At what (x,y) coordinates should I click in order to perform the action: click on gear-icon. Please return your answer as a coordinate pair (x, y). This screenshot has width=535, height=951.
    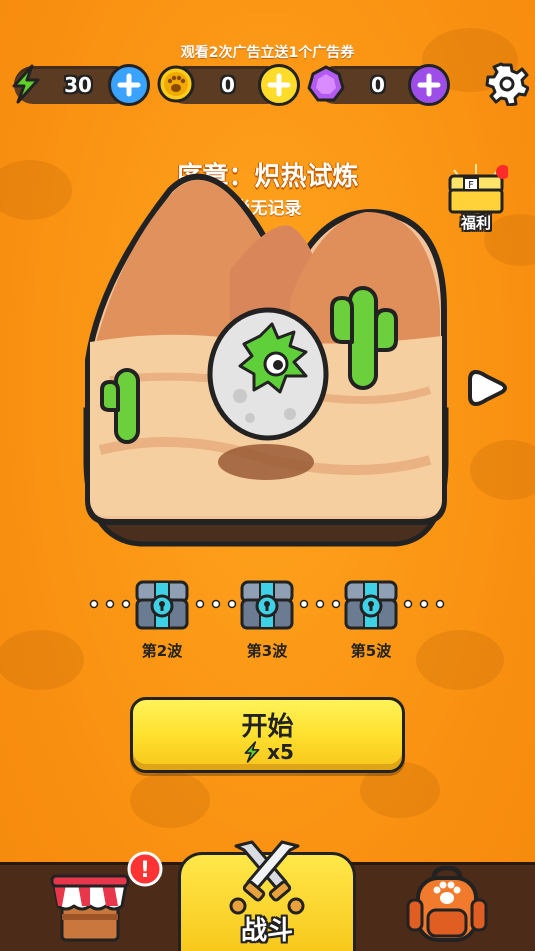
    Looking at the image, I should click on (507, 84).